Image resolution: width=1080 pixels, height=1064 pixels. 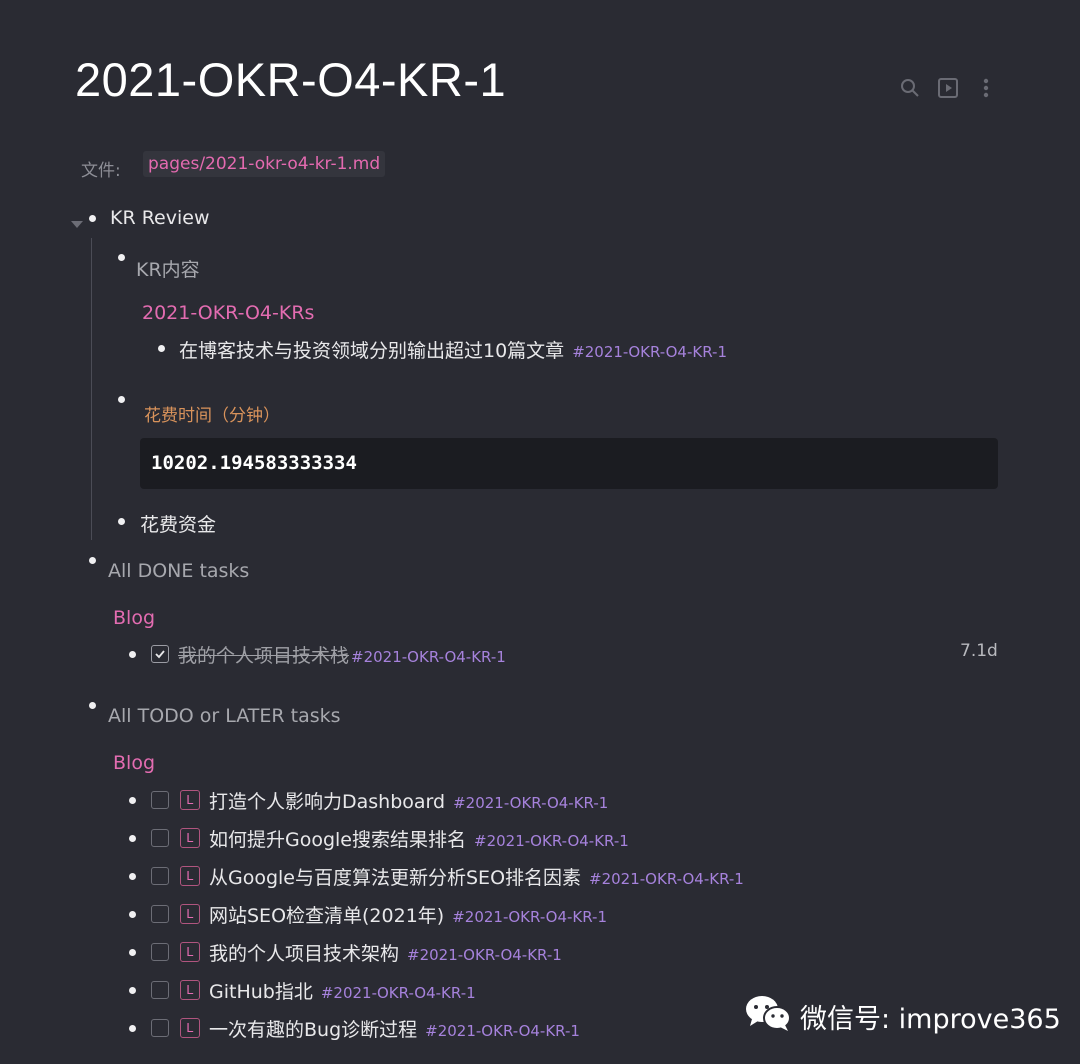 I want to click on todo-item-text: 如何提升Google搜索结果排名, so click(x=337, y=840).